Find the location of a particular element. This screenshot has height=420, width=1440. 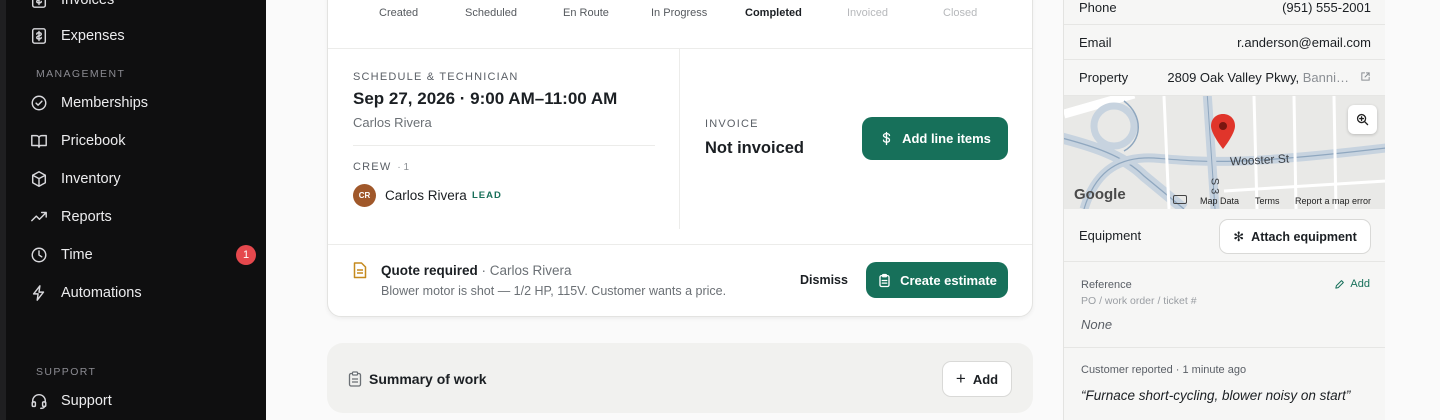

status-step: In Progress is located at coordinates (679, 13).